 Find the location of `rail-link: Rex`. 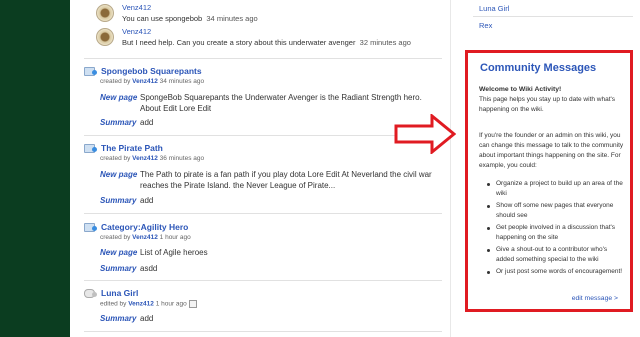

rail-link: Rex is located at coordinates (485, 25).